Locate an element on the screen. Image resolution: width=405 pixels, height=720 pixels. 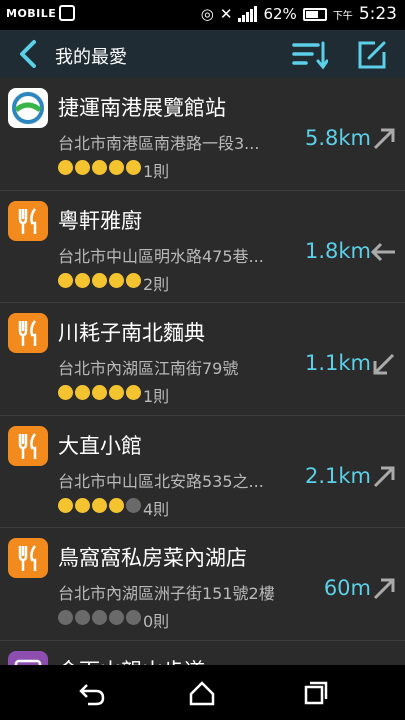
status-time: 5:23 is located at coordinates (377, 14).